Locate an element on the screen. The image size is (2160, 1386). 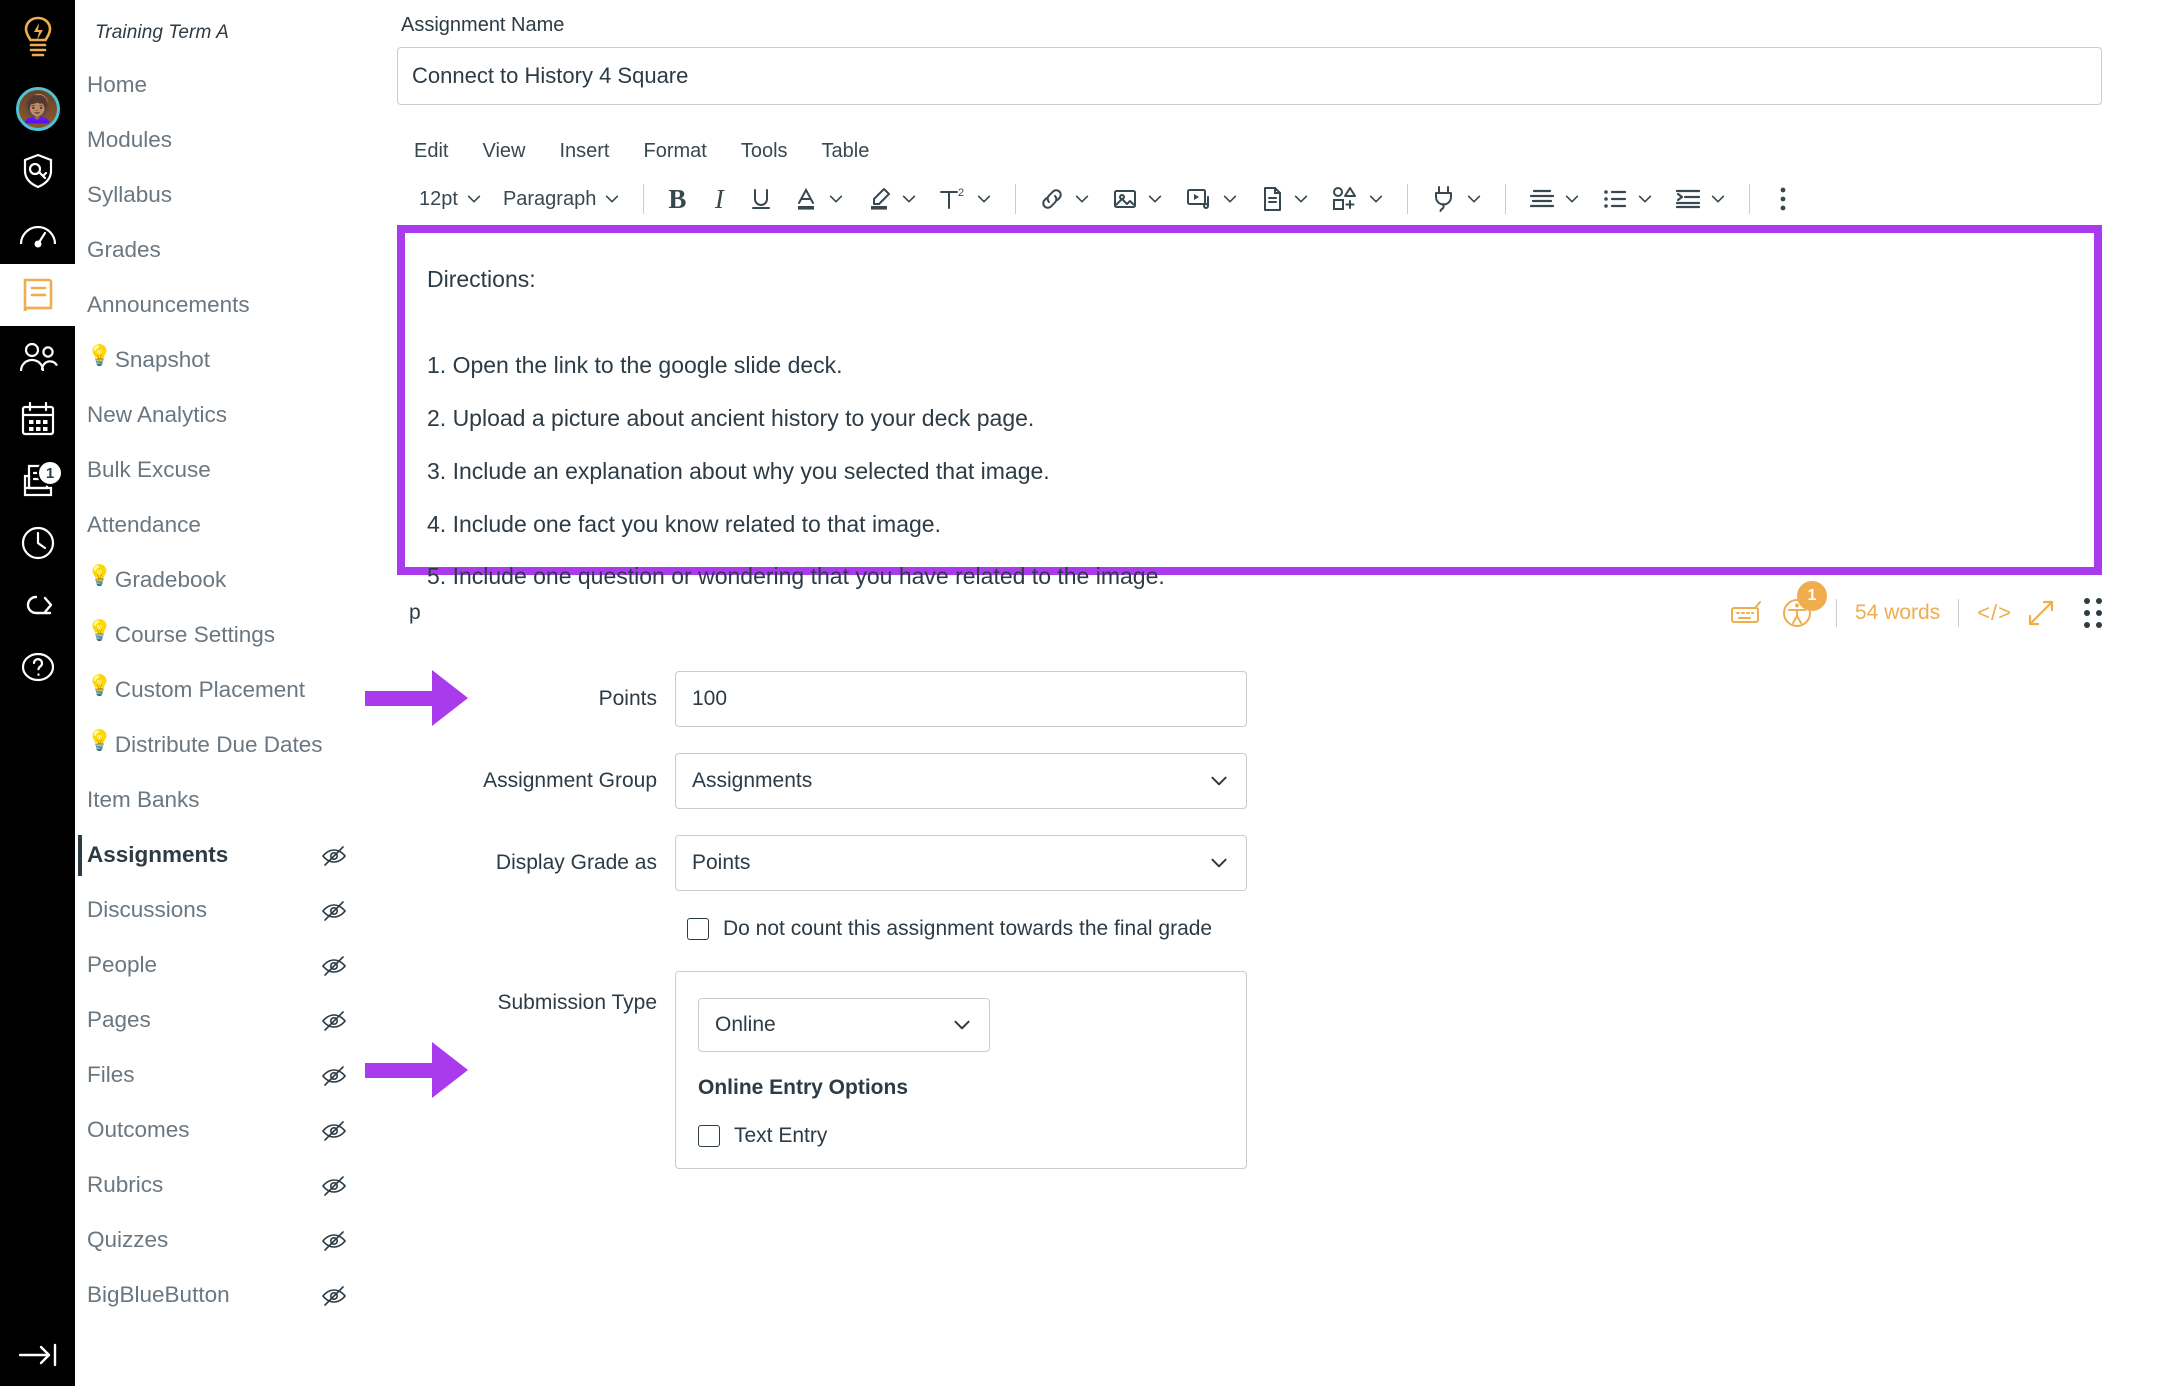
history-clock-icon is located at coordinates (37, 543).